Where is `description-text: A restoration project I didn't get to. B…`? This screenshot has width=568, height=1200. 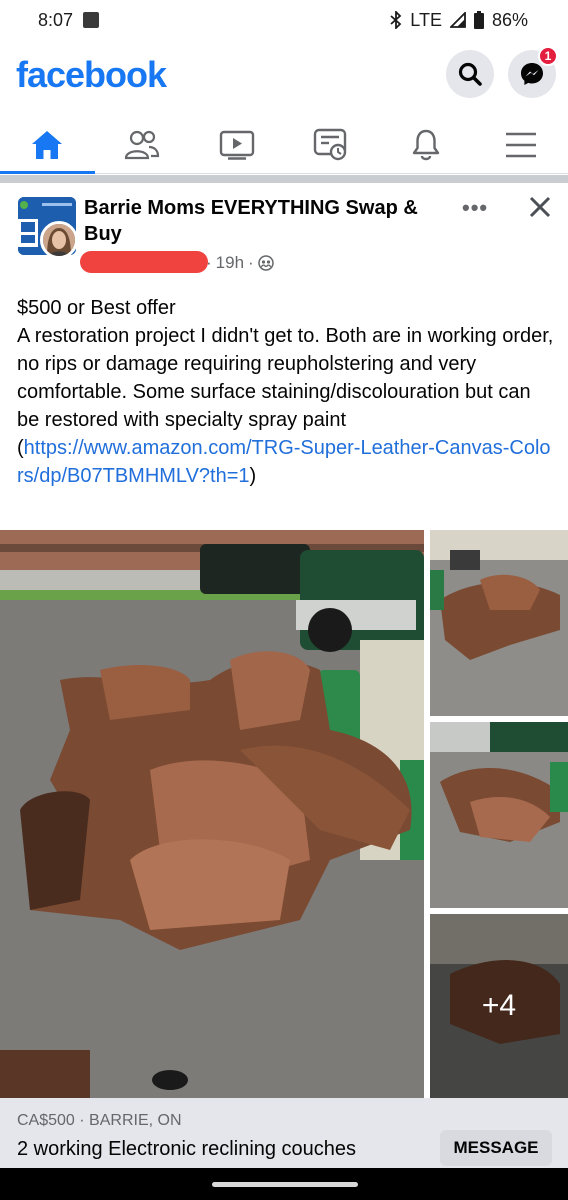
description-text: A restoration project I didn't get to. B… is located at coordinates (285, 378).